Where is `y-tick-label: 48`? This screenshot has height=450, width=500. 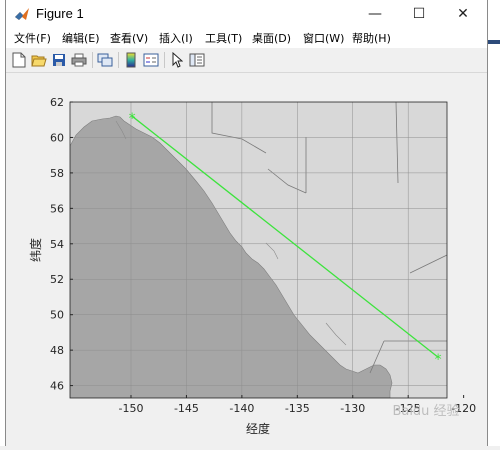
y-tick-label: 48 is located at coordinates (57, 350).